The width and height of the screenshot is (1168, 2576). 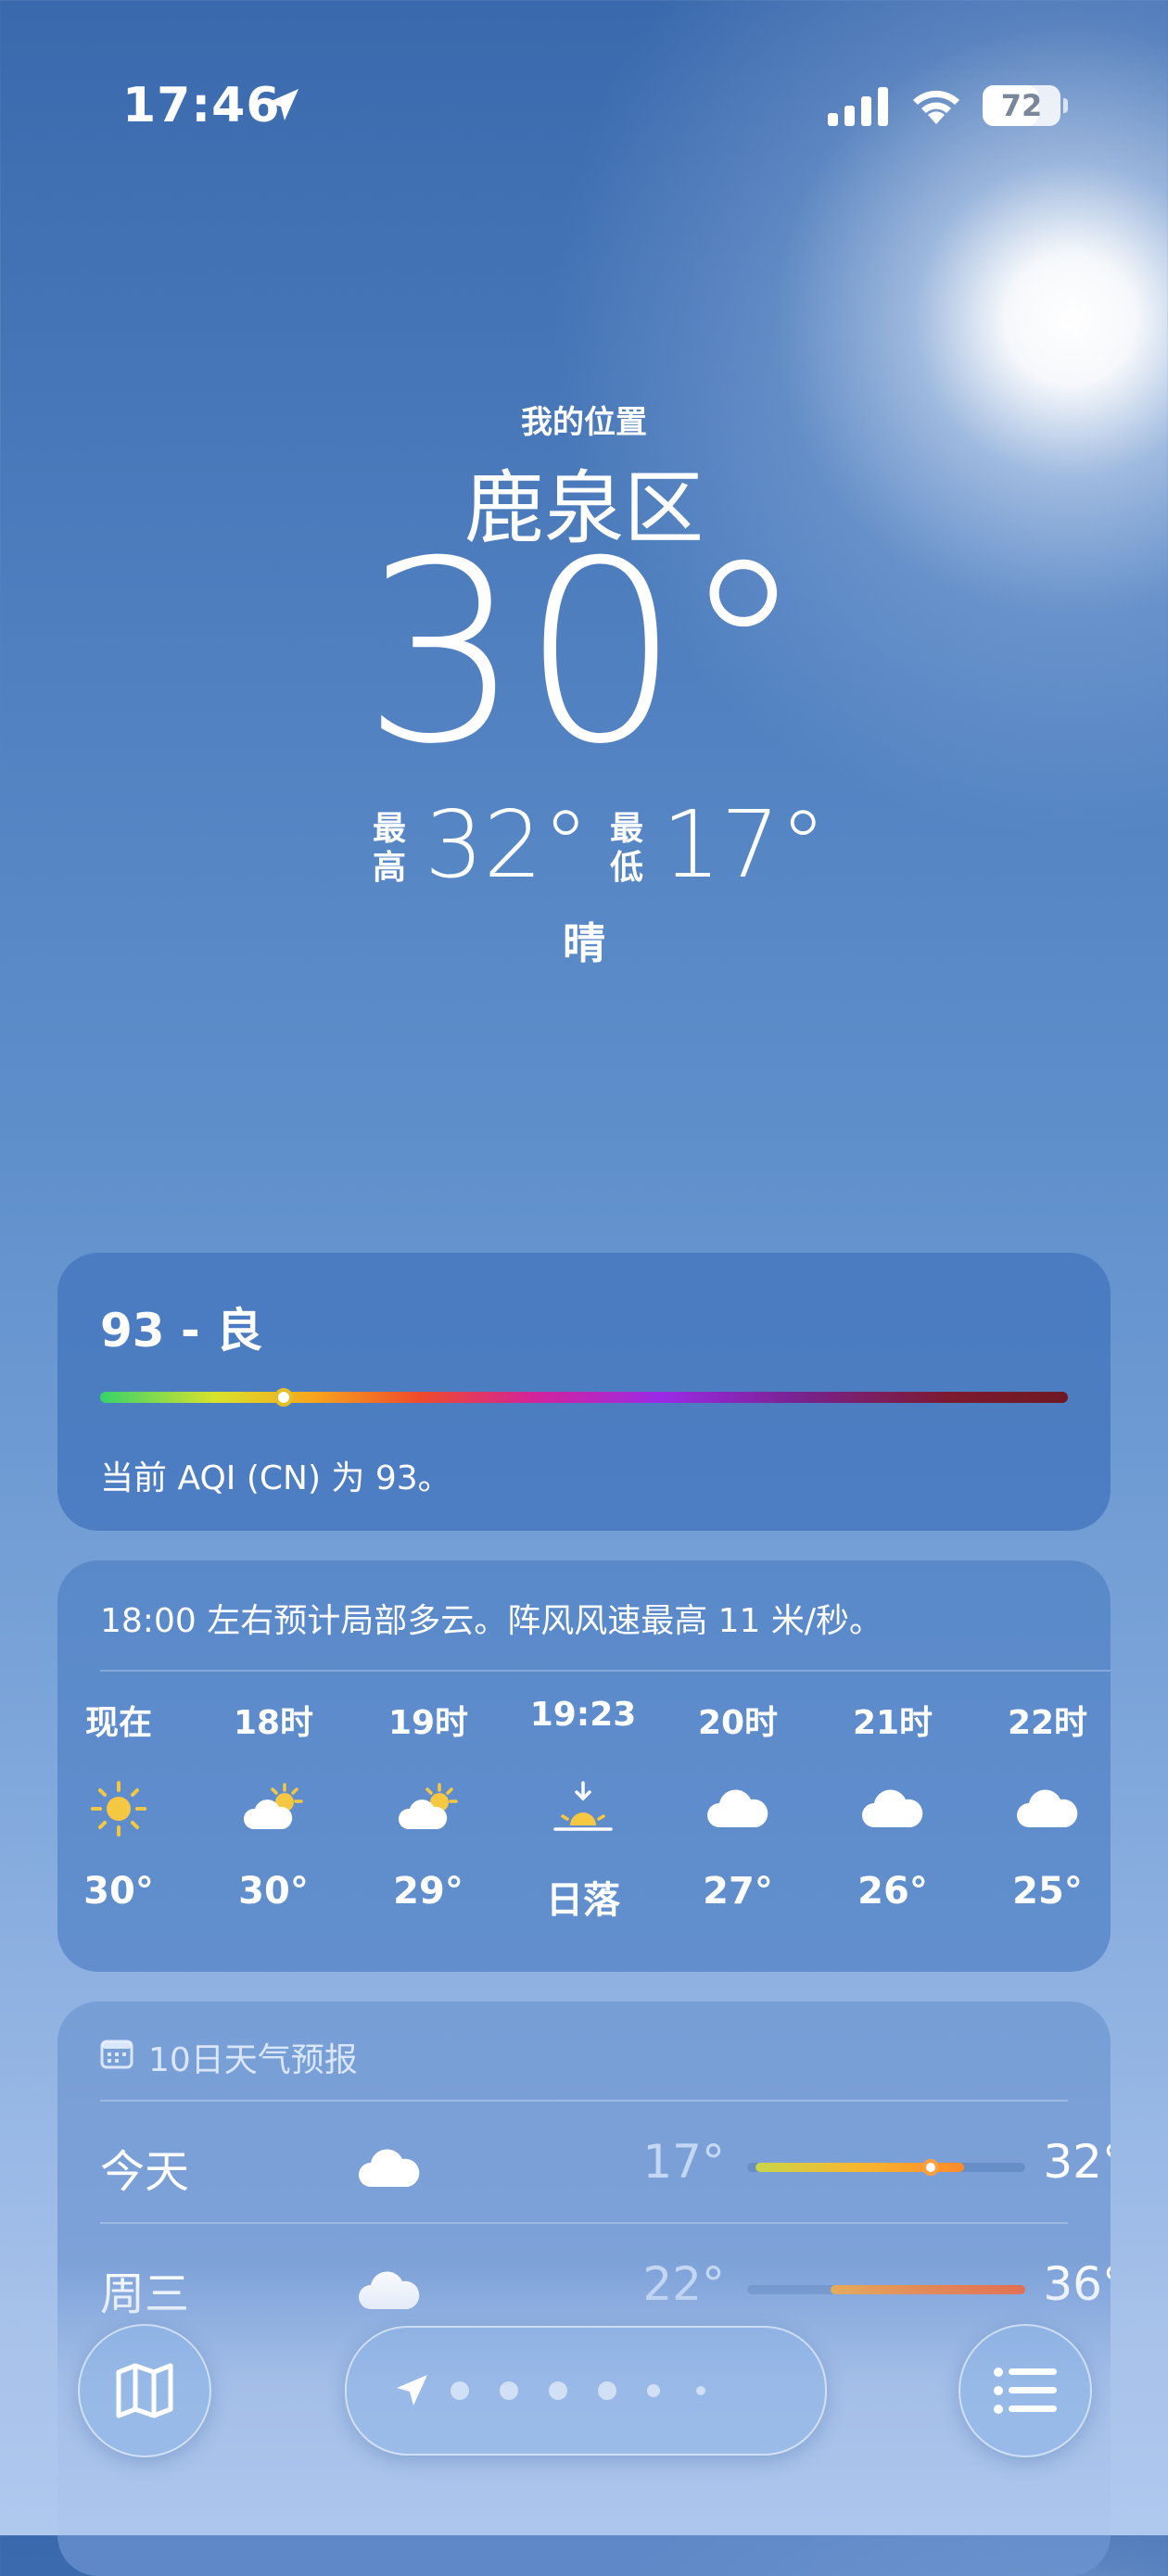 What do you see at coordinates (858, 106) in the screenshot?
I see `cellular-signal-icon` at bounding box center [858, 106].